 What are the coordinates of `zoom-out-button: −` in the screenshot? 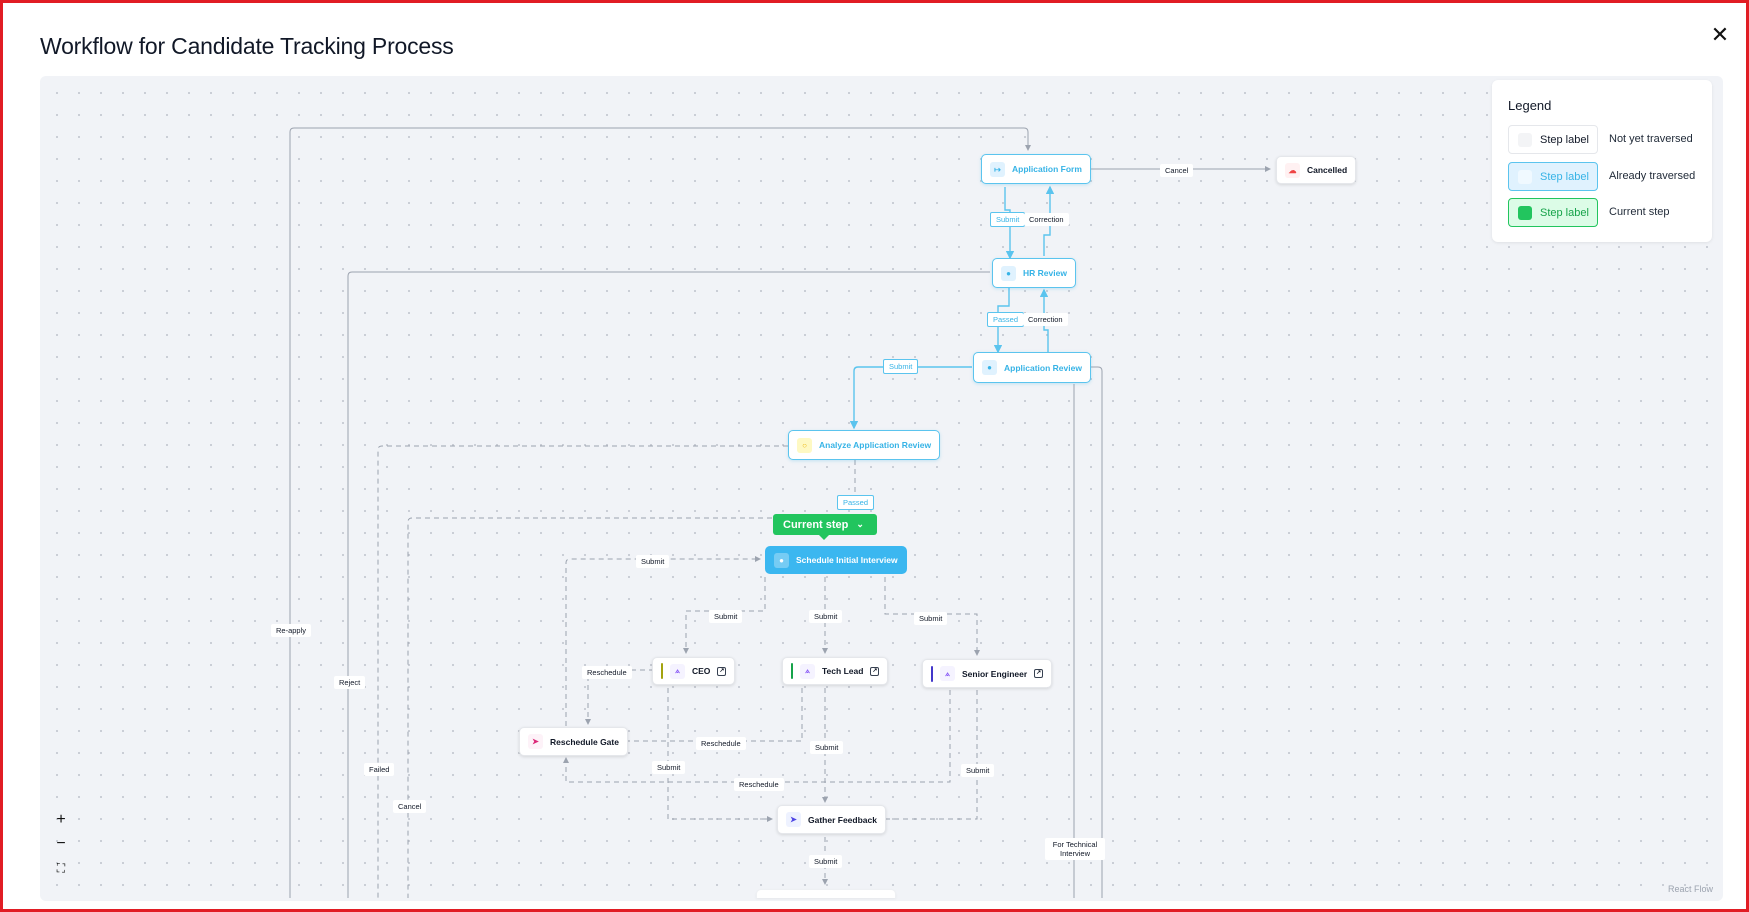 It's located at (61, 844).